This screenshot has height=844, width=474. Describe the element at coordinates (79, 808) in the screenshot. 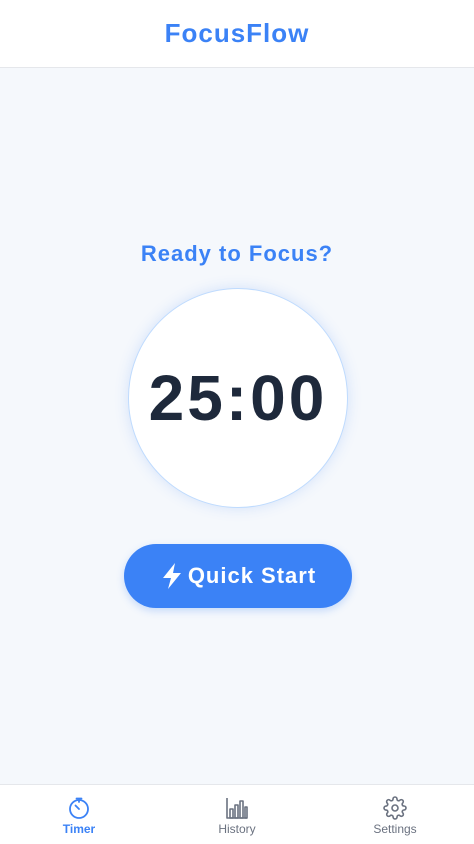

I see `timer-icon` at that location.